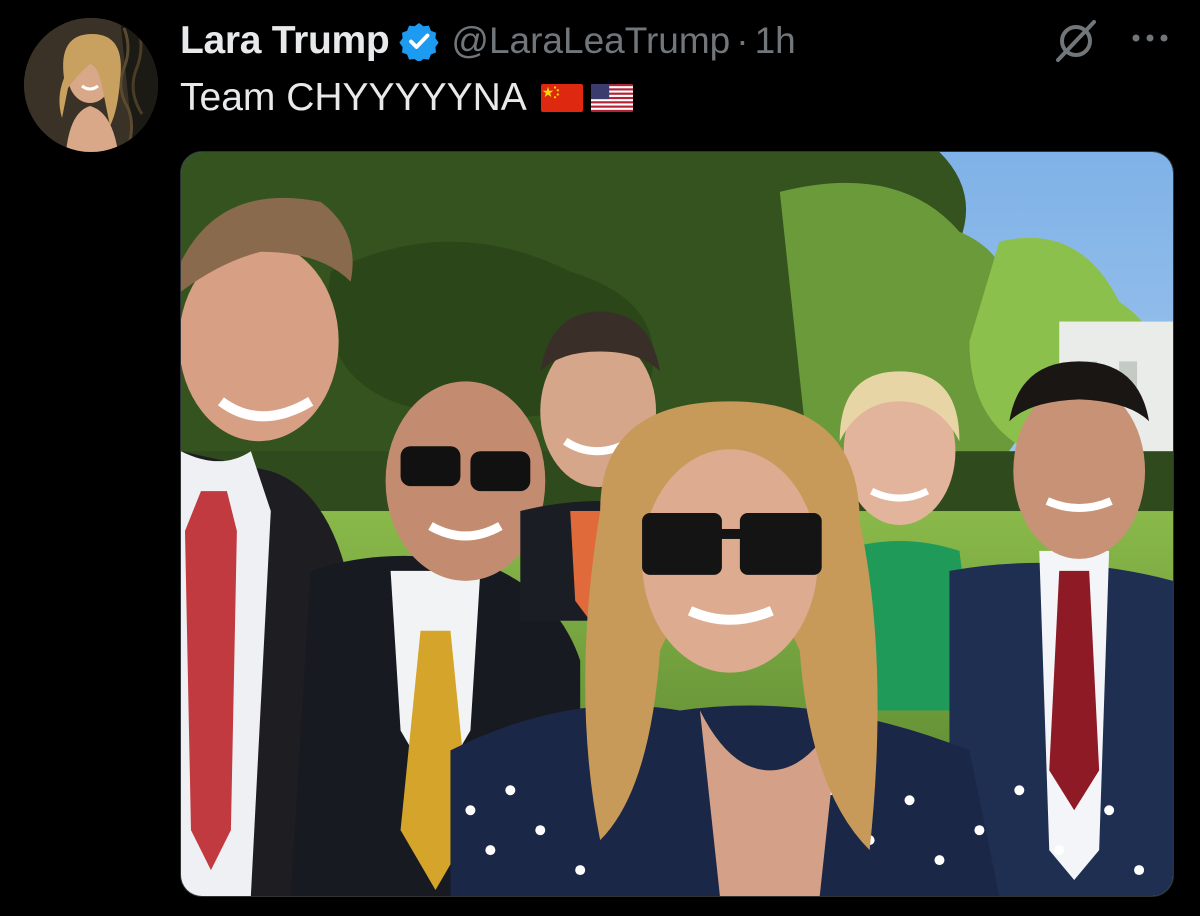 This screenshot has height=916, width=1200. I want to click on author-handle: @LaraLeaTrump, so click(590, 41).